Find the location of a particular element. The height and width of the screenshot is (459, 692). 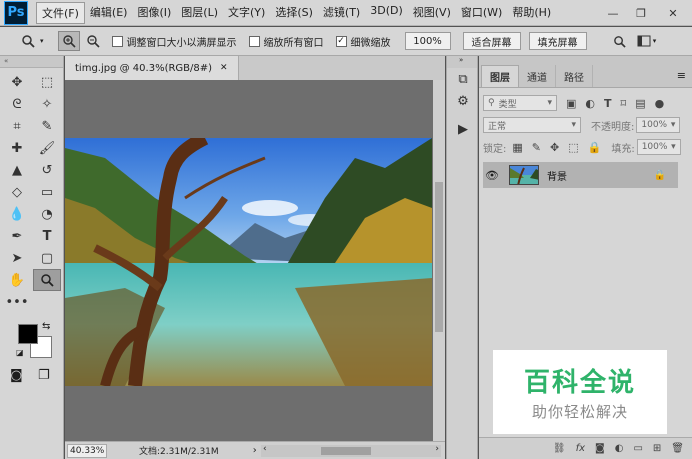

adjustment-layer-icon: ◐ is located at coordinates (619, 448).